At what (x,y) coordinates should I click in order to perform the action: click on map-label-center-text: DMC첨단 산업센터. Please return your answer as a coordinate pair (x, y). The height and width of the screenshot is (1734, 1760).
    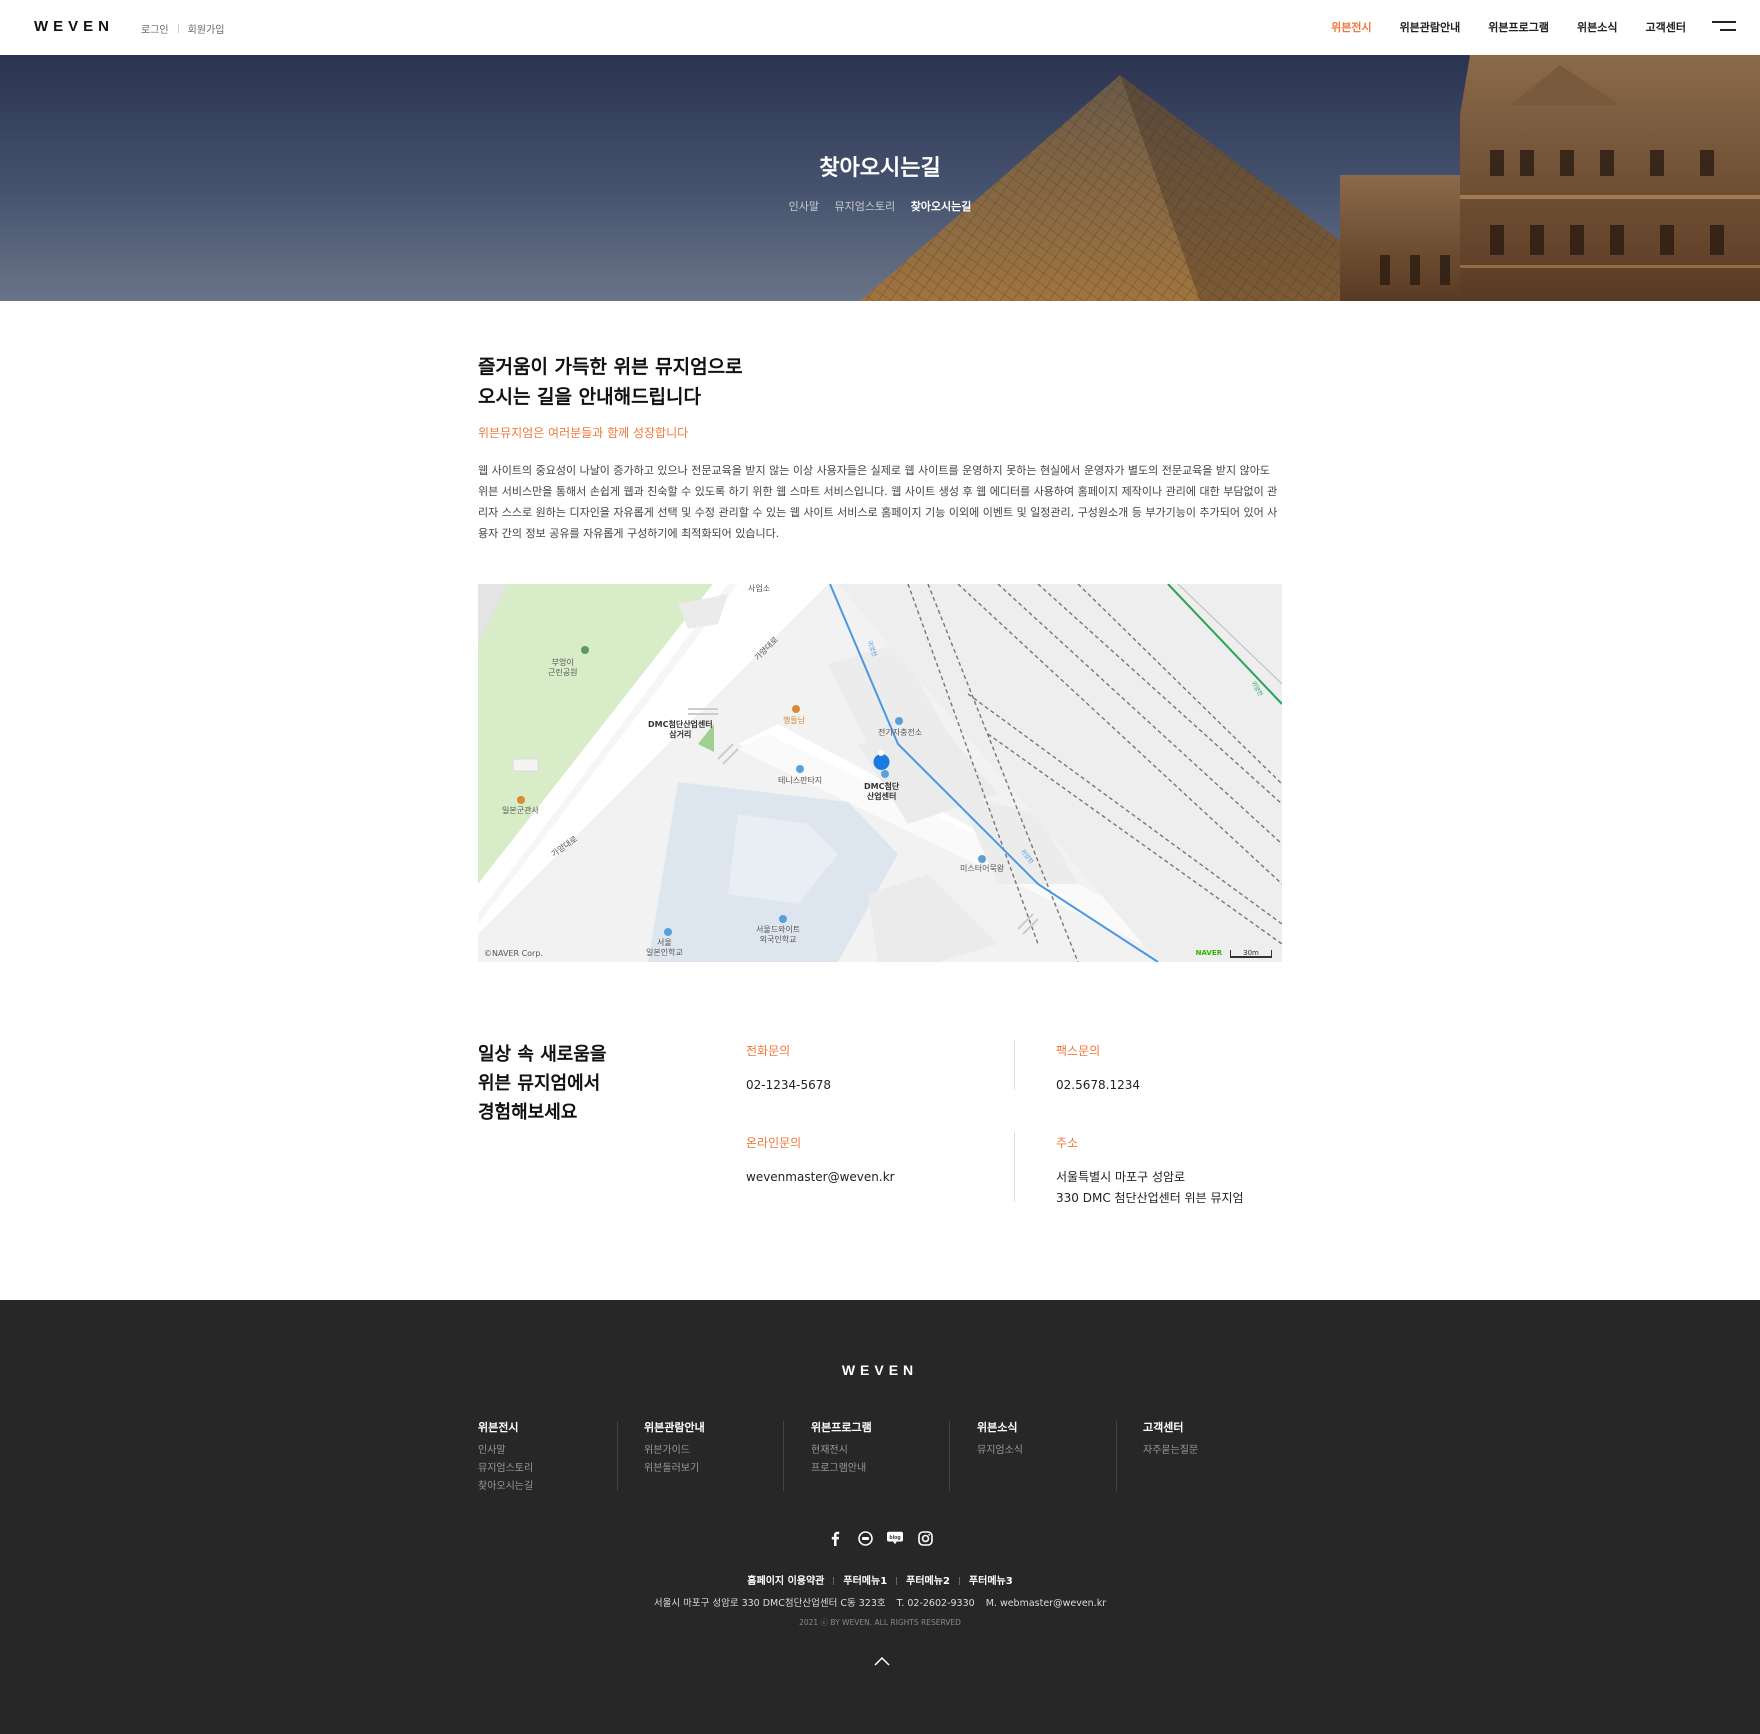
    Looking at the image, I should click on (882, 791).